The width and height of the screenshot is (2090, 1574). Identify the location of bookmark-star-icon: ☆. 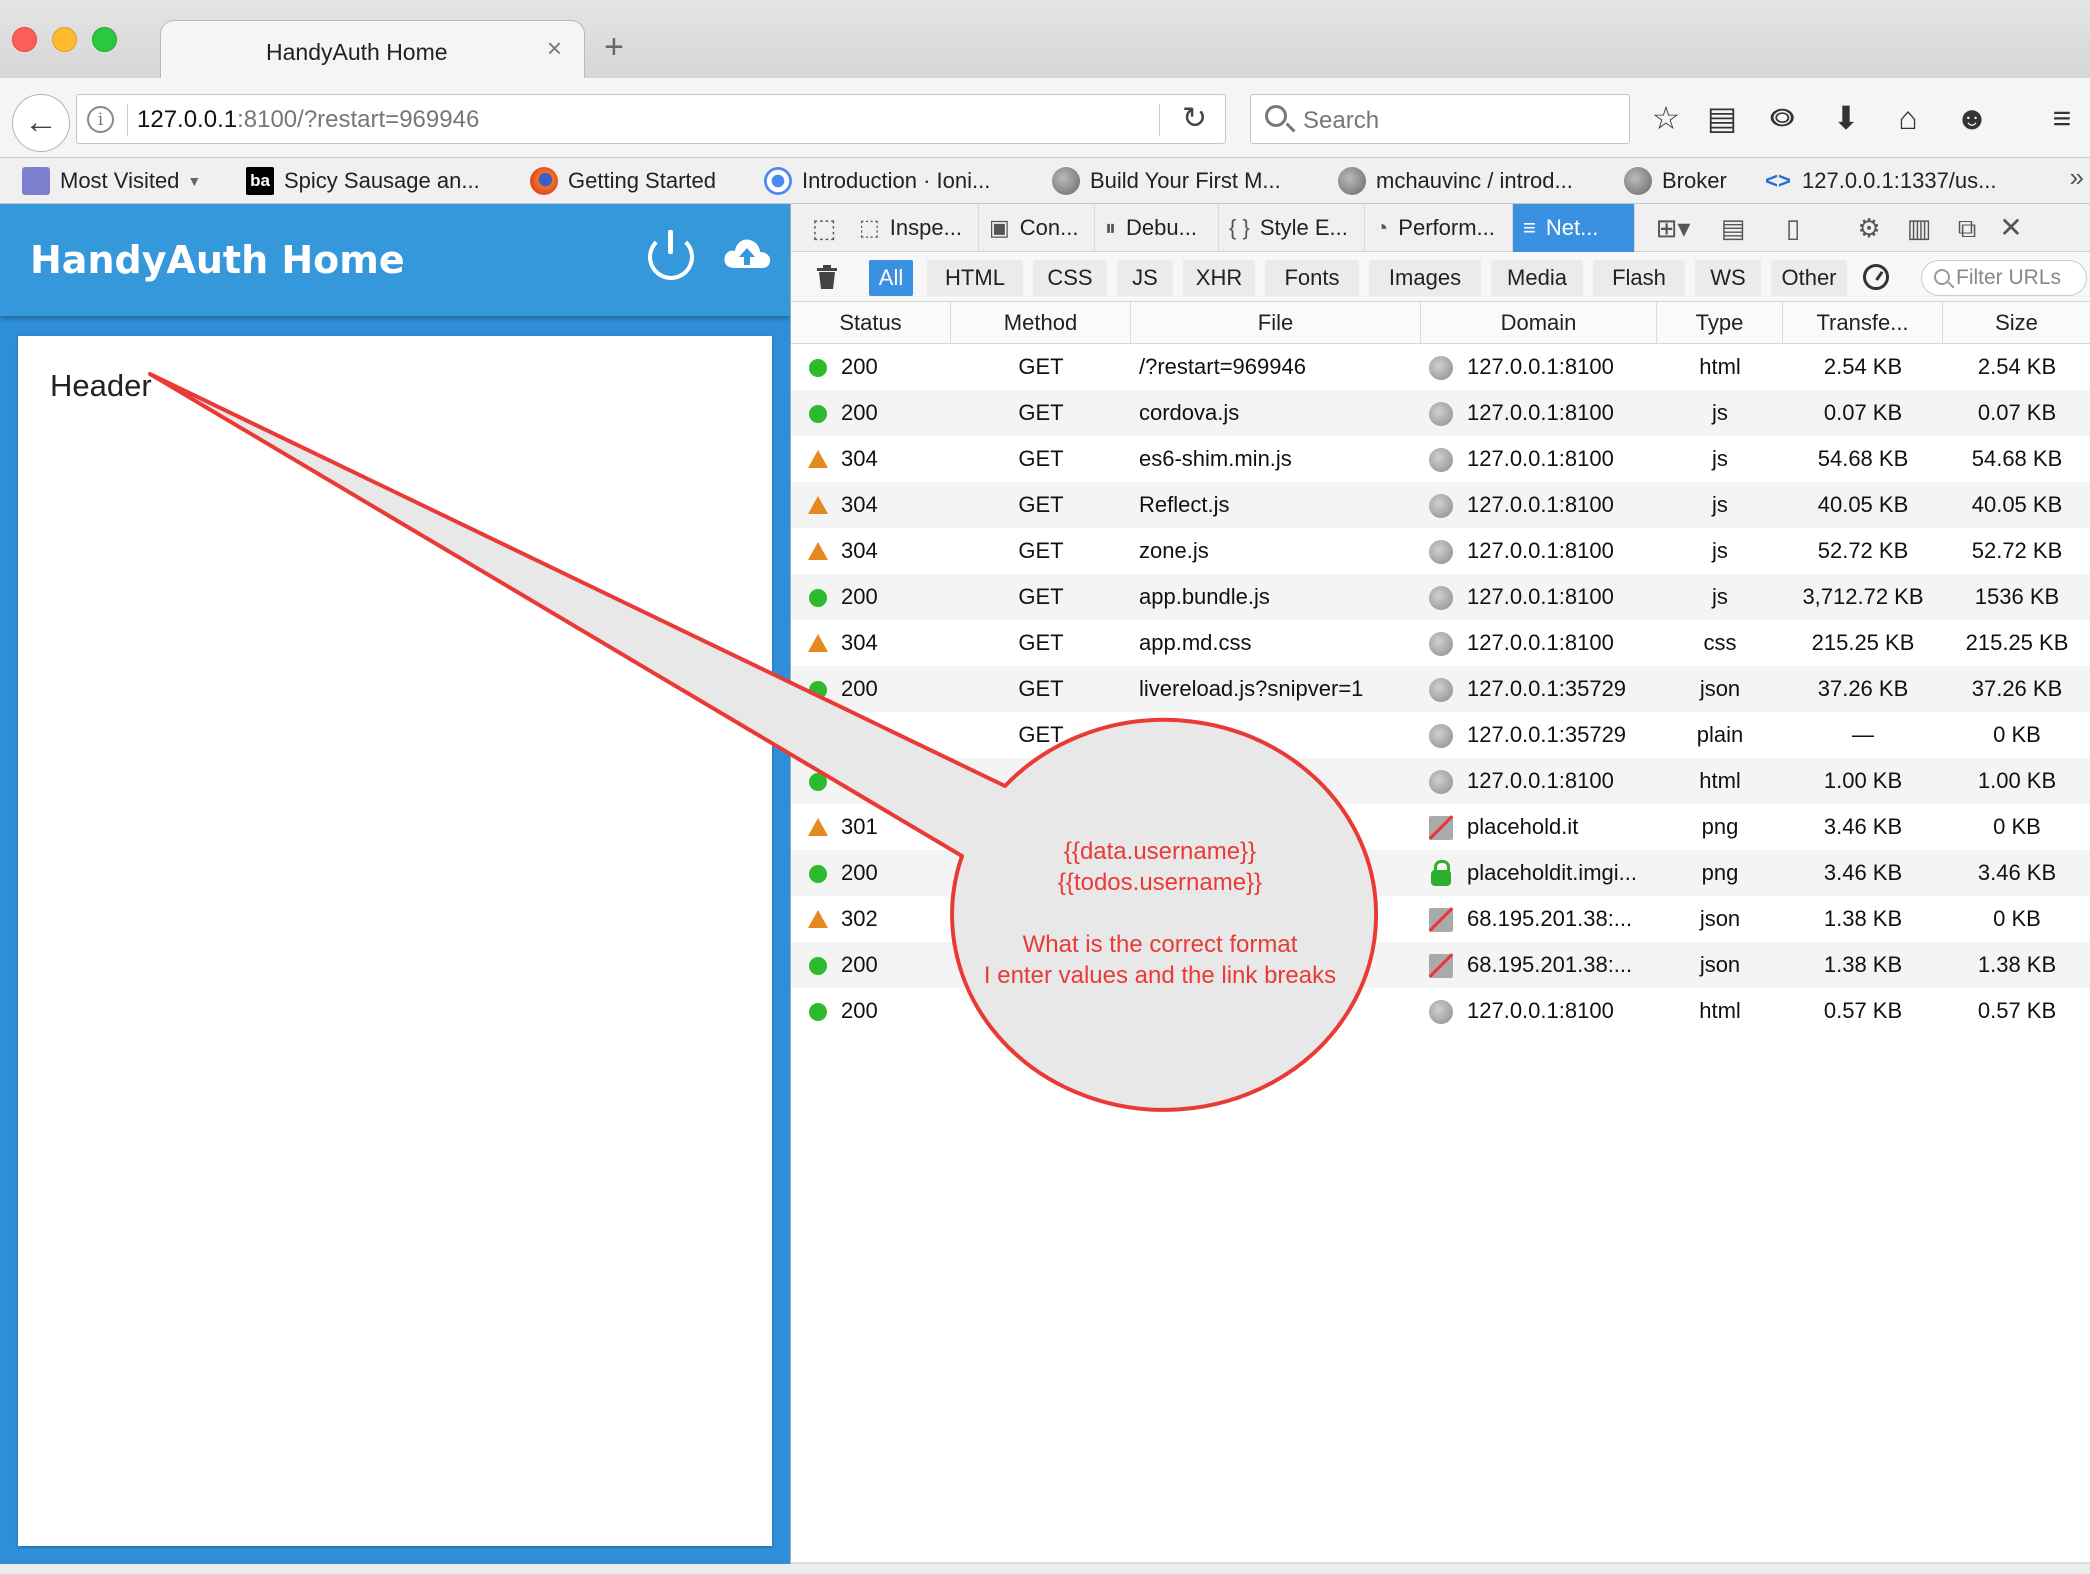
(1666, 118).